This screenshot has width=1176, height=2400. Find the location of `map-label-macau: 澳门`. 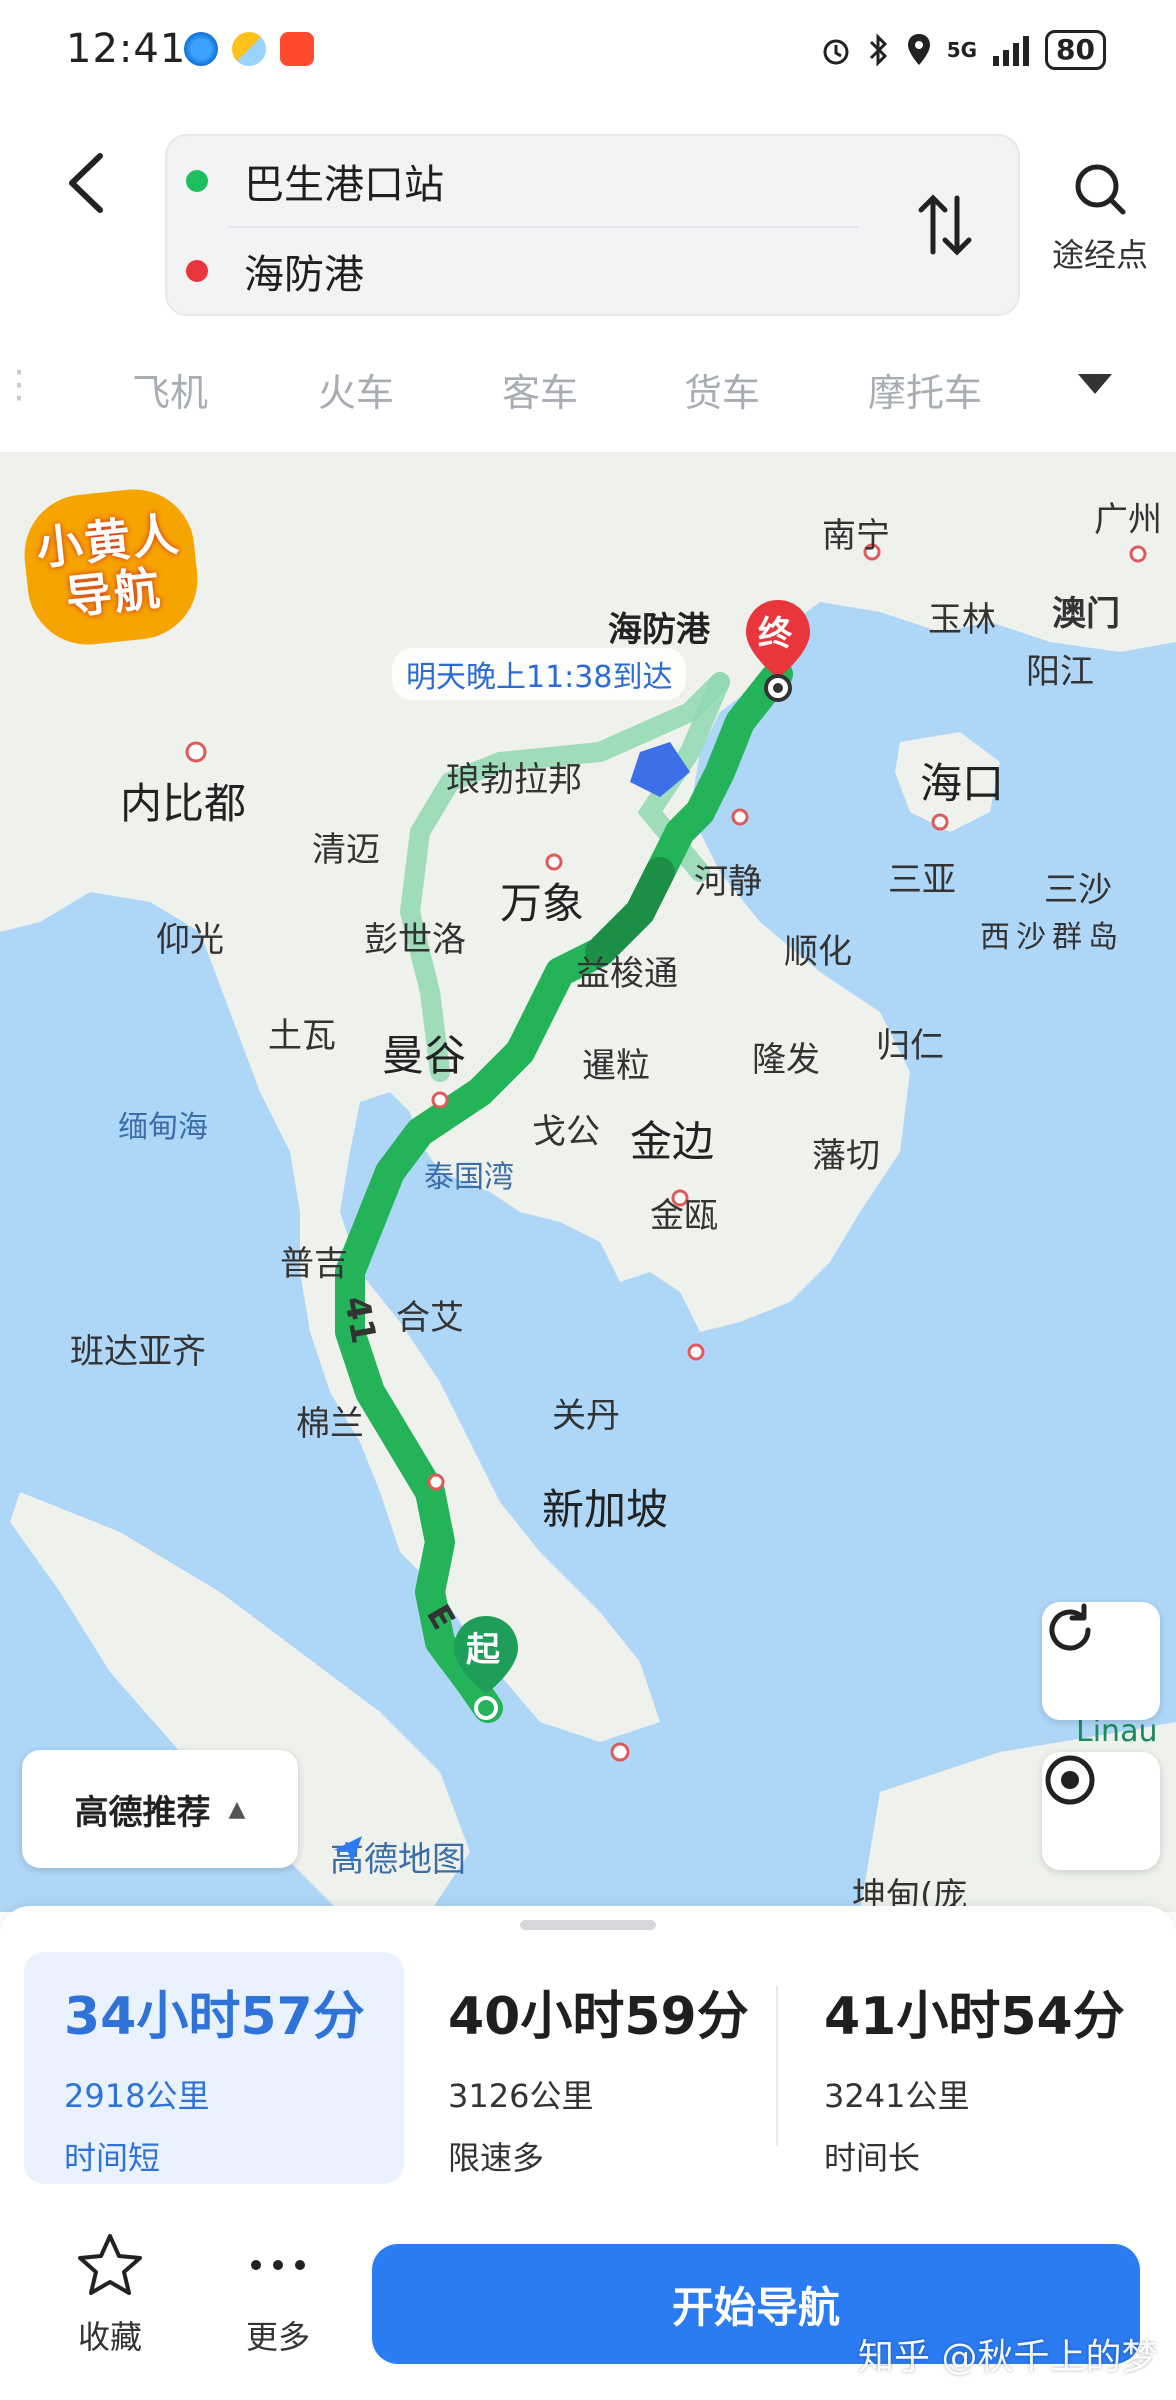

map-label-macau: 澳门 is located at coordinates (1086, 614).